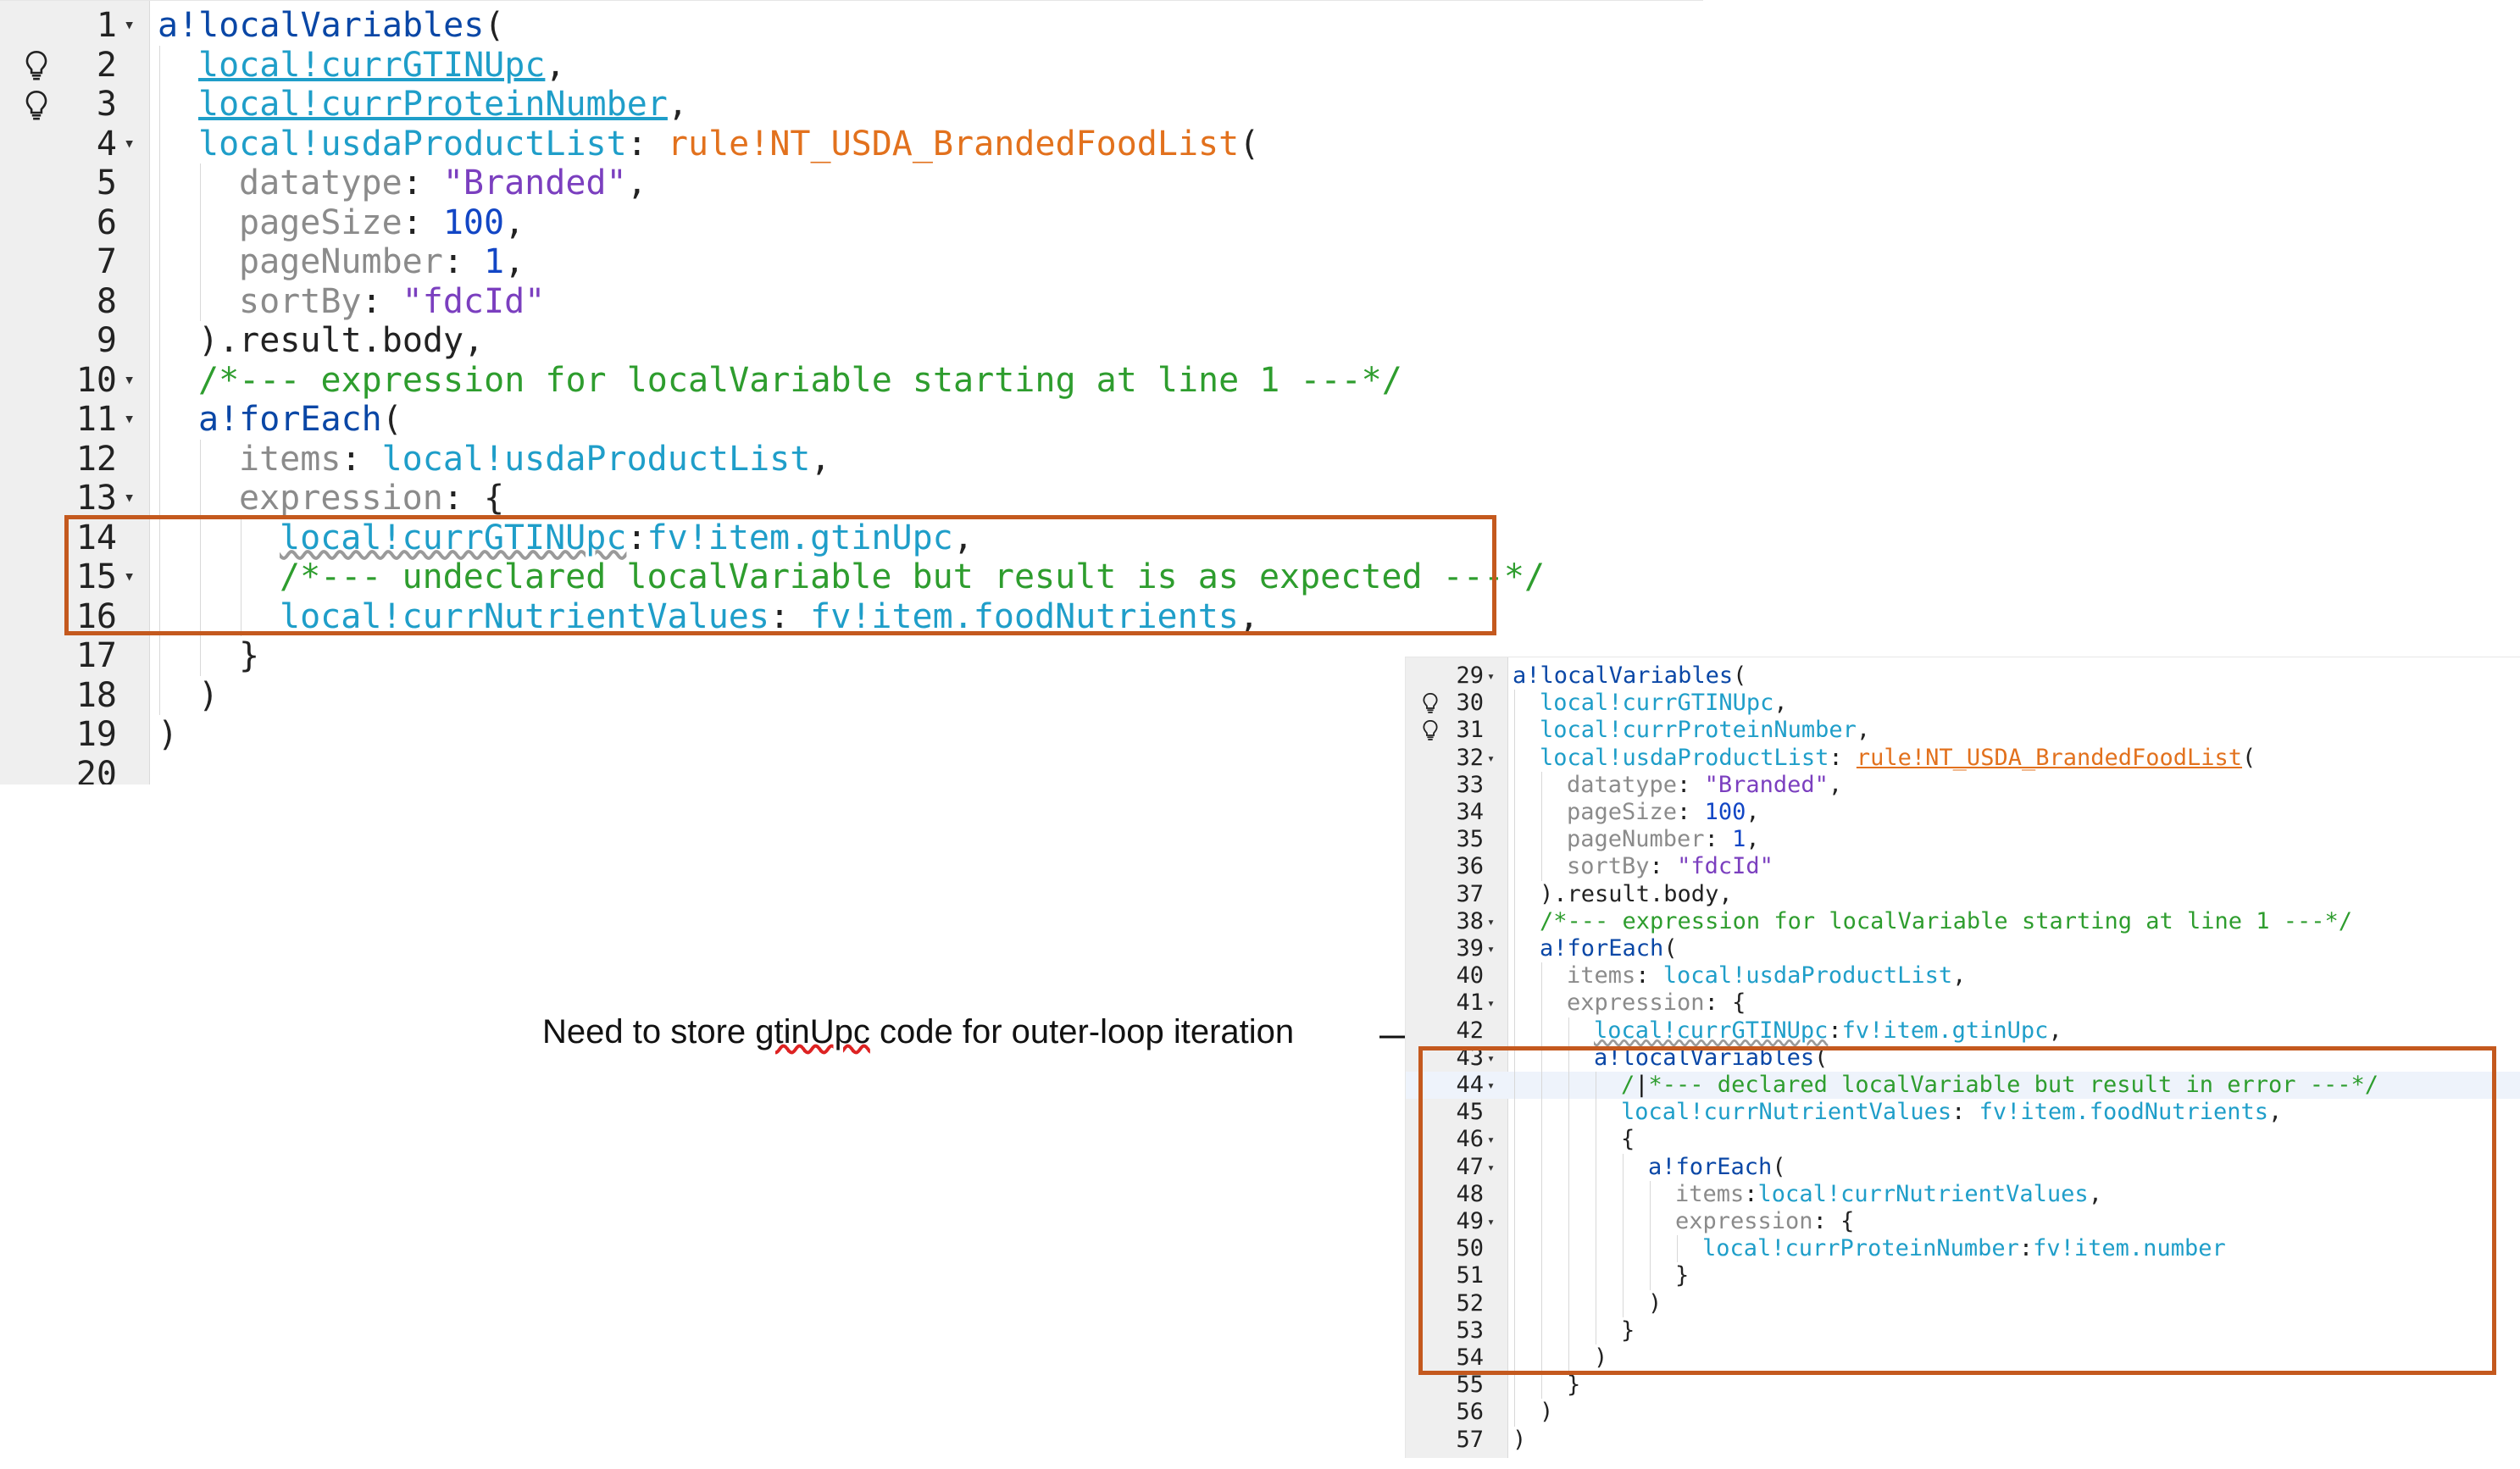  Describe the element at coordinates (1623, 675) in the screenshot. I see `code-token: a!localVariables` at that location.